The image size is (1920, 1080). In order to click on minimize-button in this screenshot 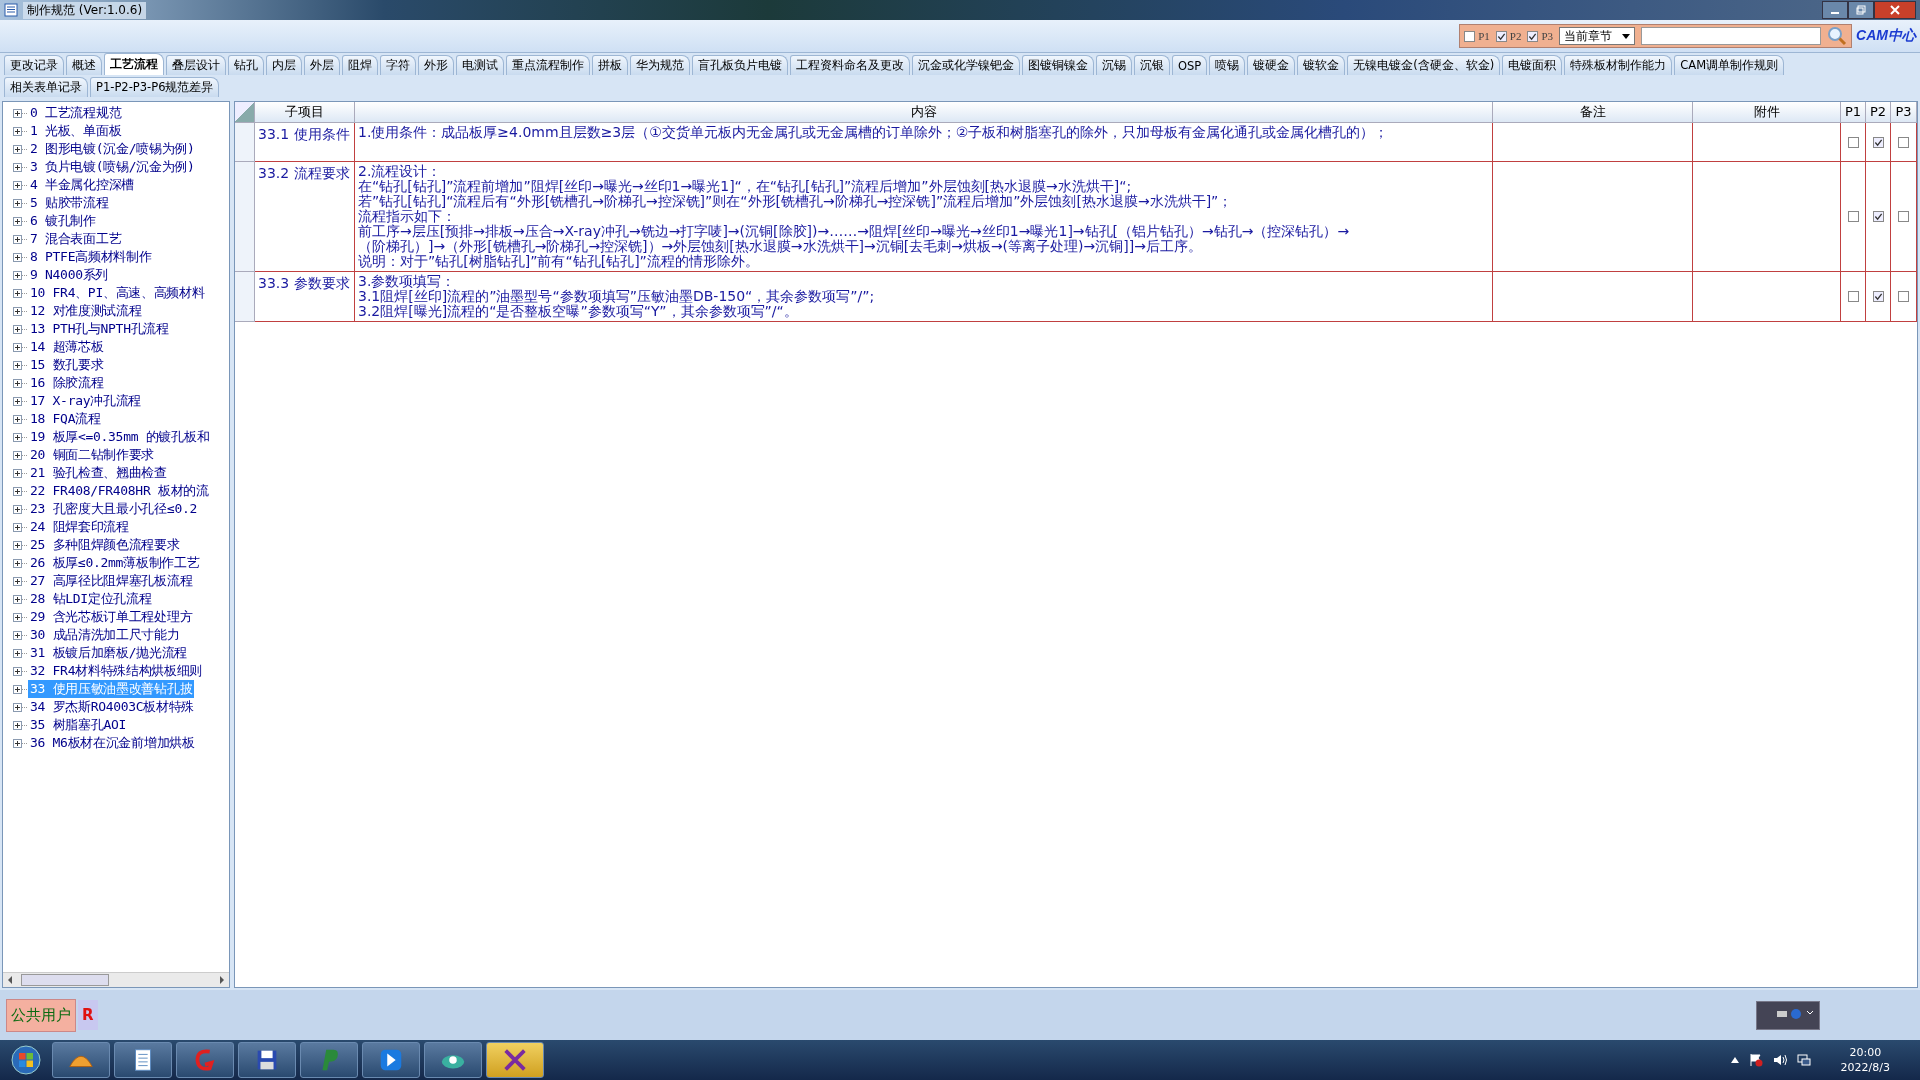, I will do `click(1835, 10)`.